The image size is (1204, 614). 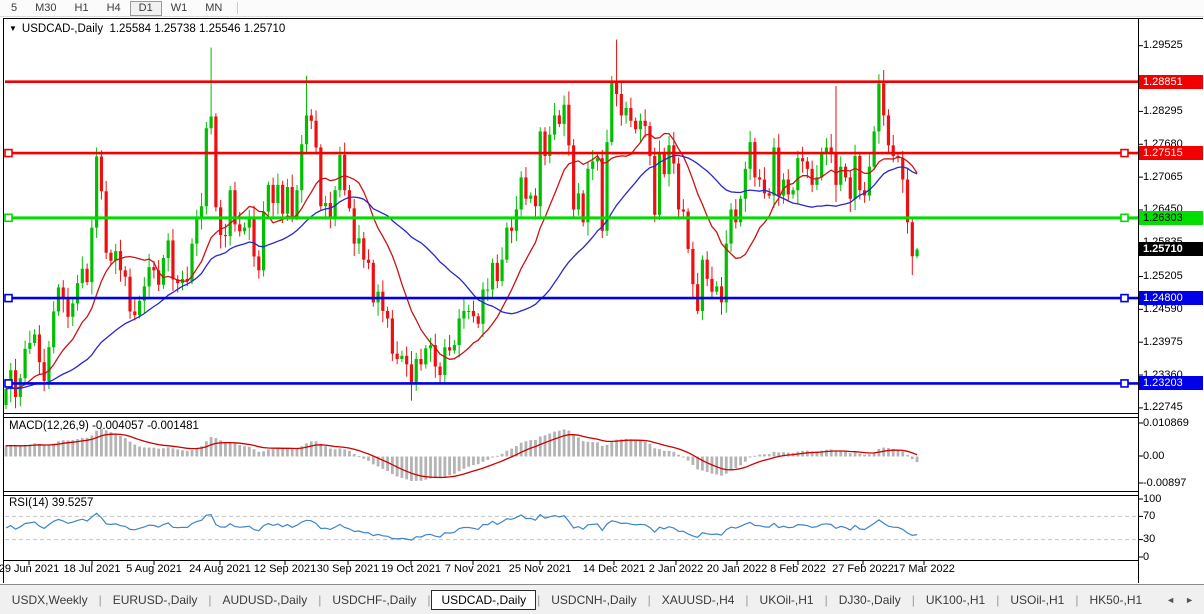 What do you see at coordinates (1152, 498) in the screenshot?
I see `rsi-axis-tick: 100` at bounding box center [1152, 498].